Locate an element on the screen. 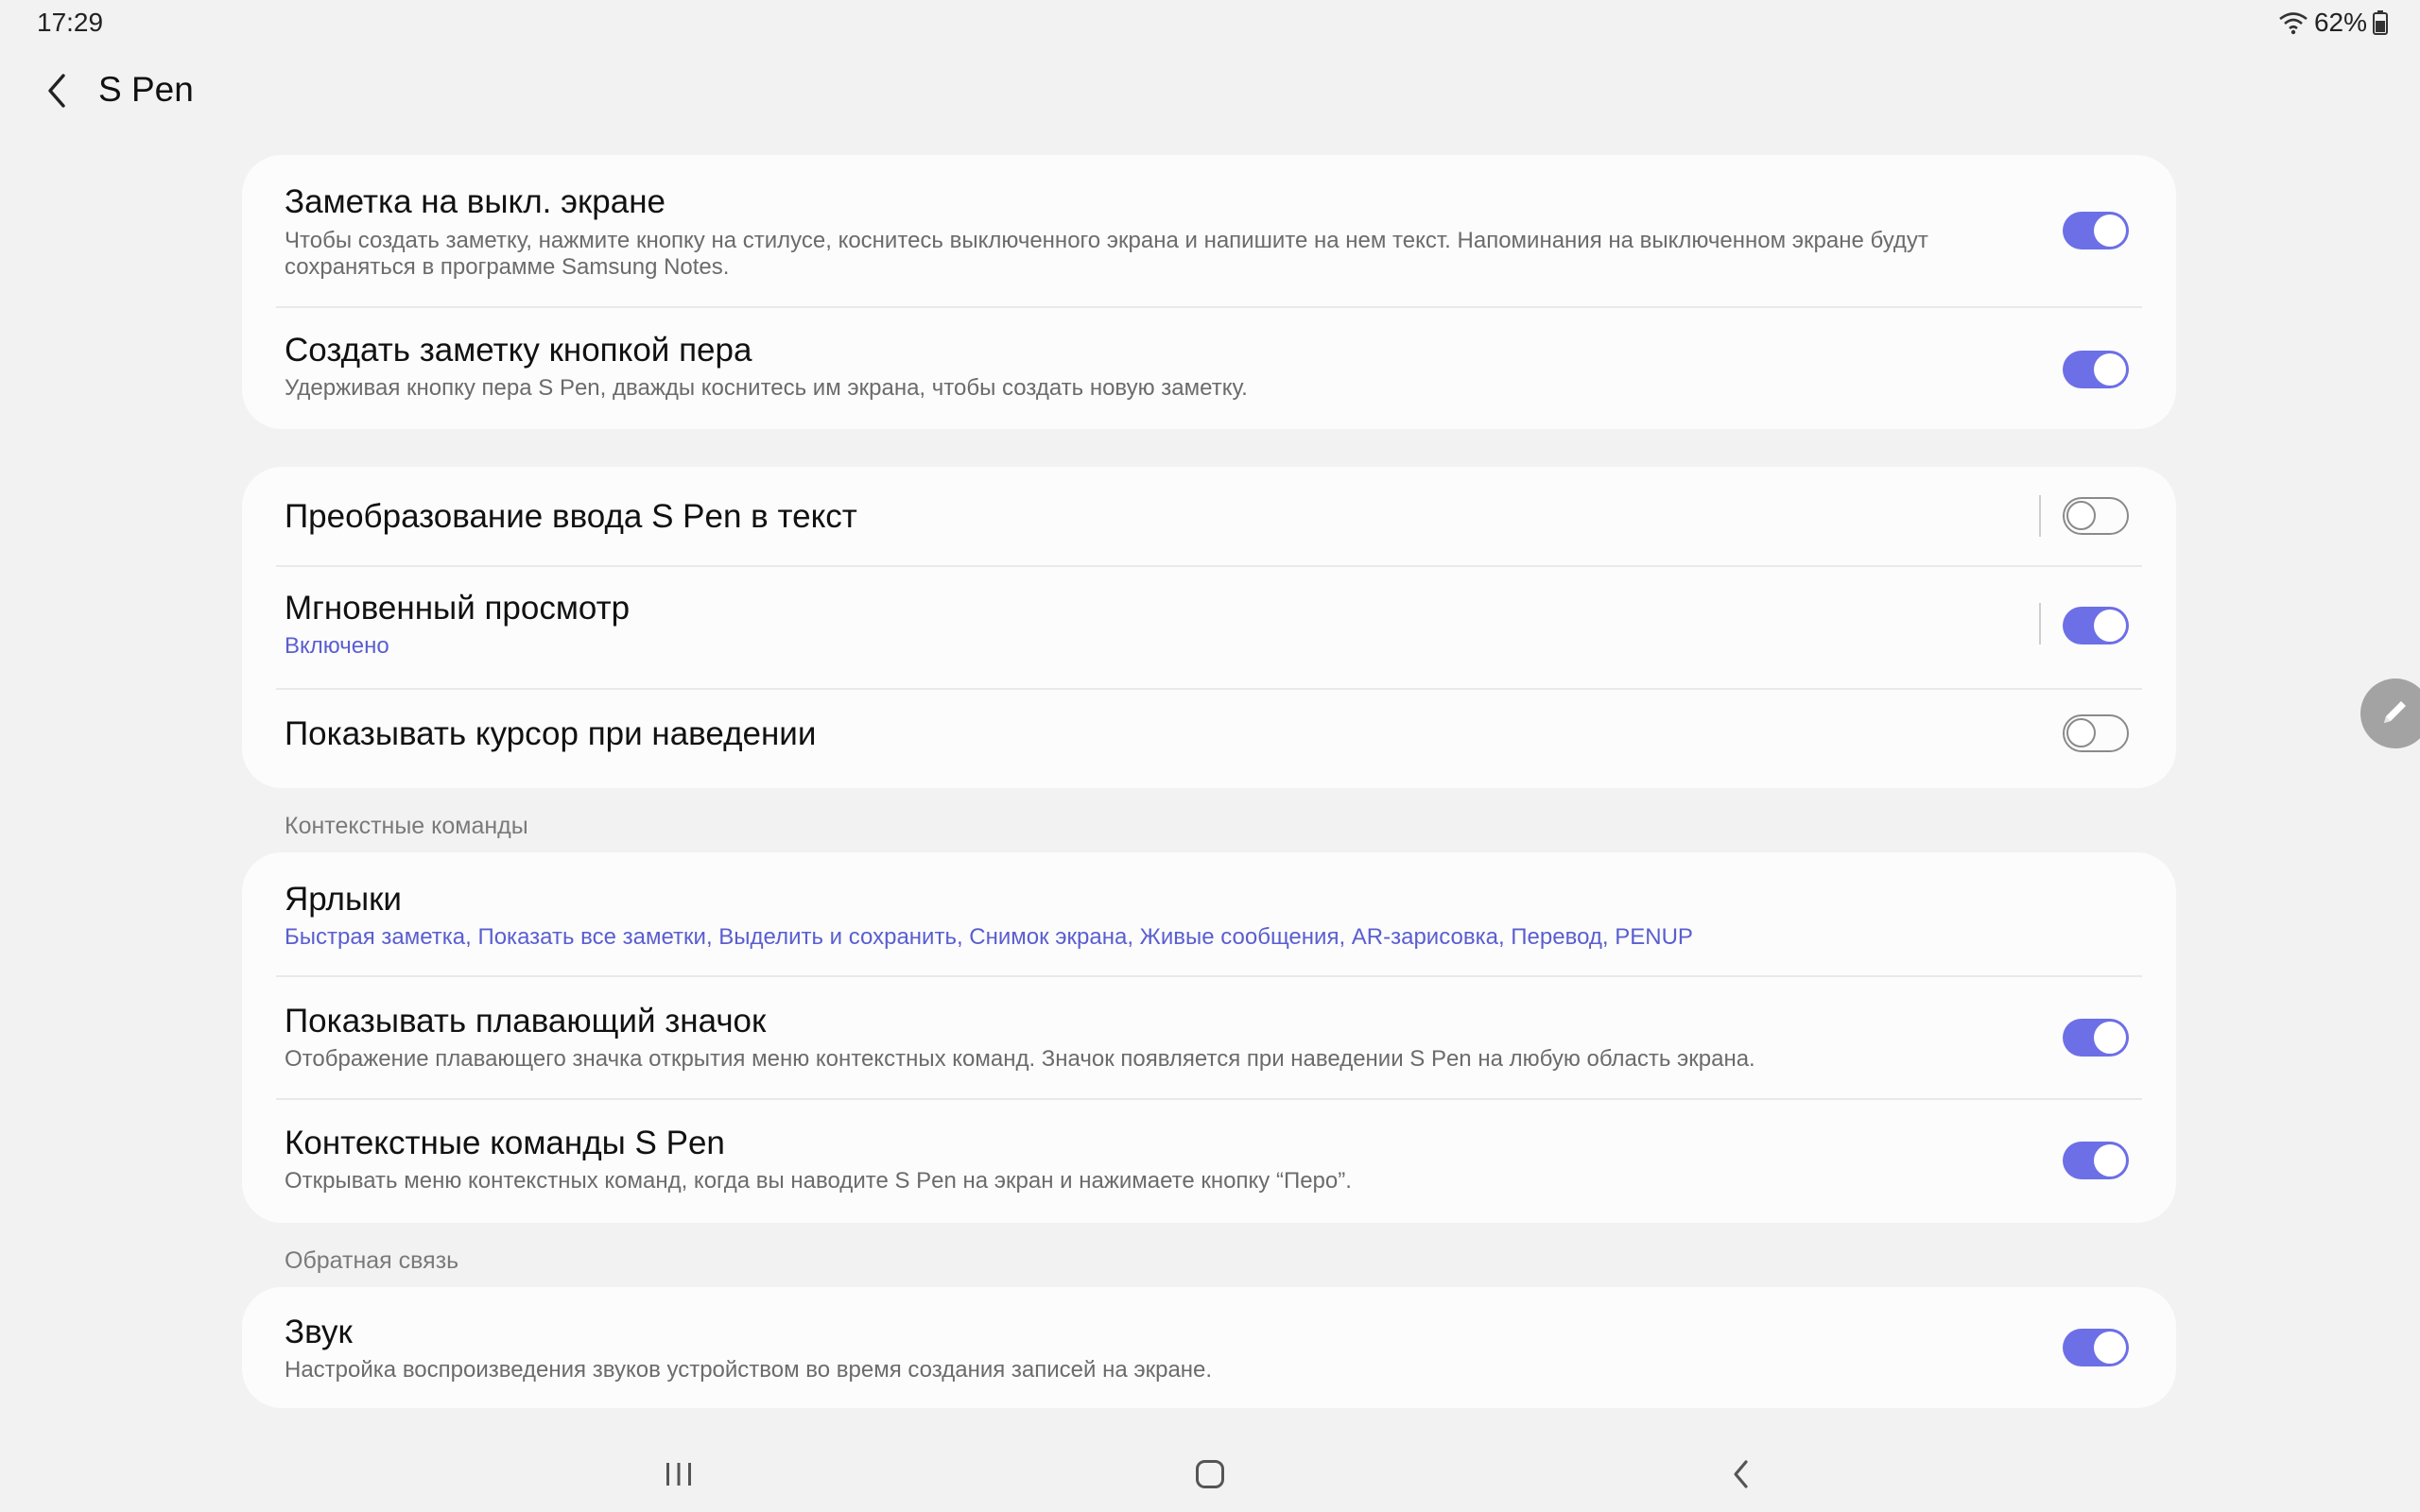 This screenshot has width=2420, height=1512. setting-title: Ярлыки is located at coordinates (343, 899).